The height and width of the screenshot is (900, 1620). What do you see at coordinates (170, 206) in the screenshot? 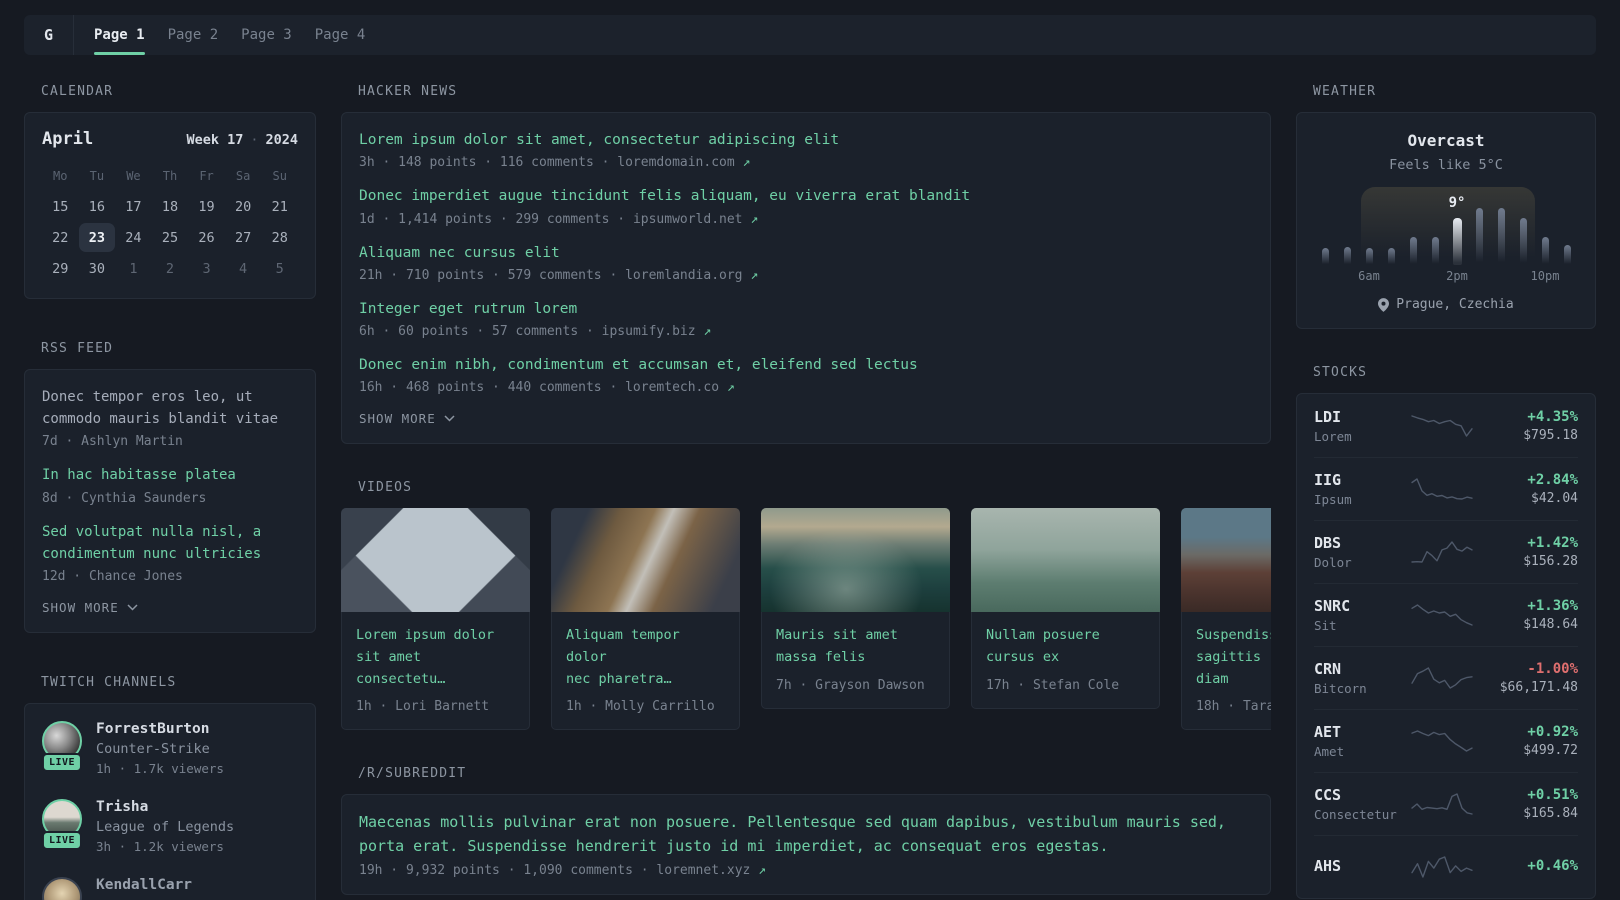
I see `calendar-day: 18` at bounding box center [170, 206].